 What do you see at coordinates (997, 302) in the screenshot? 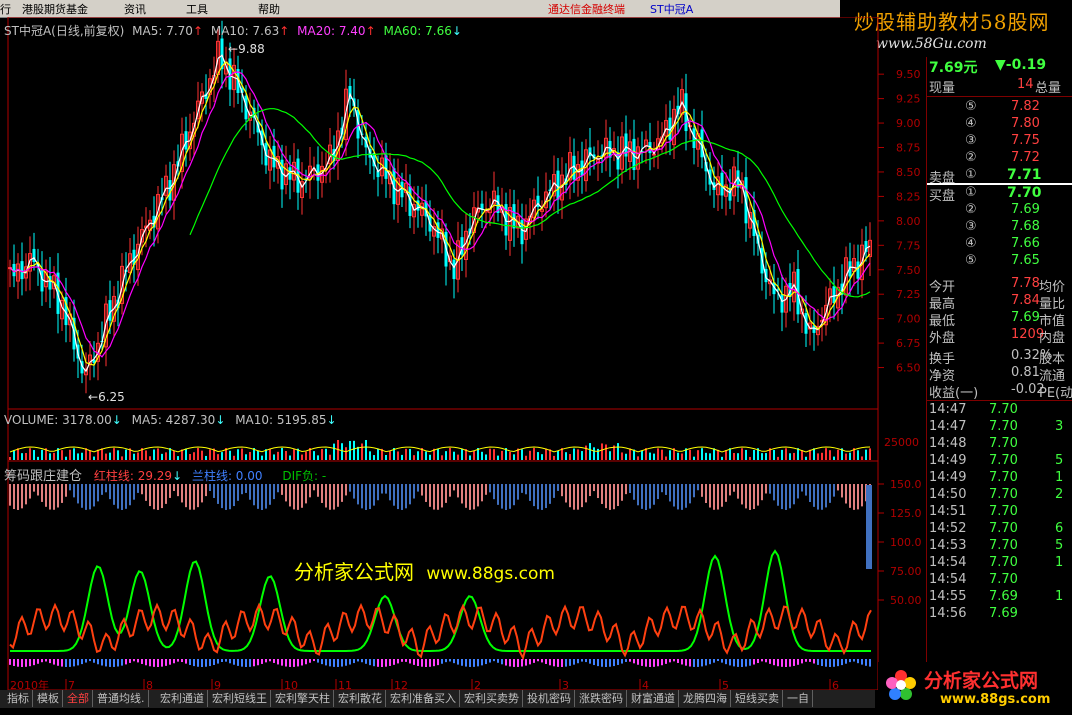
I see `stat-row-1: 最高 7.84 量比` at bounding box center [997, 302].